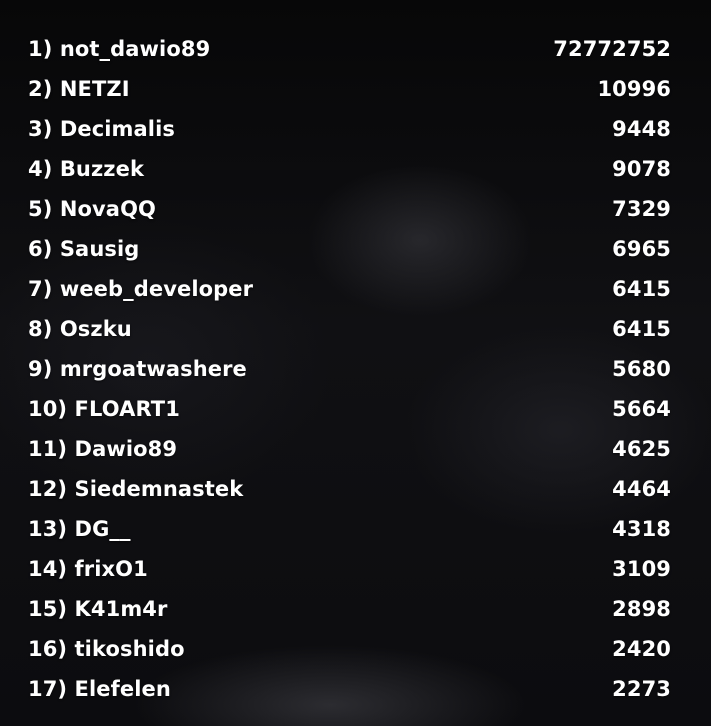 Image resolution: width=711 pixels, height=726 pixels. Describe the element at coordinates (349, 209) in the screenshot. I see `leaderboard-row: 5) NovaQQ 7329` at that location.